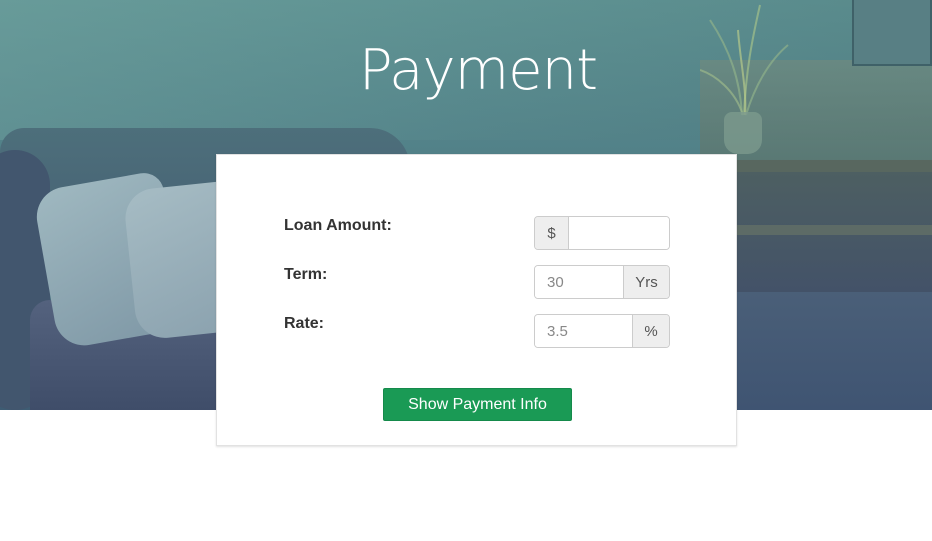  I want to click on percent-suffix: %, so click(650, 331).